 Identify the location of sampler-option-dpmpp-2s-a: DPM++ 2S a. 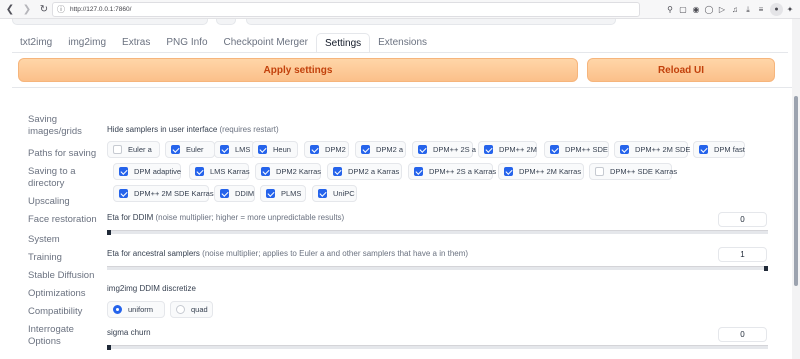
(444, 149).